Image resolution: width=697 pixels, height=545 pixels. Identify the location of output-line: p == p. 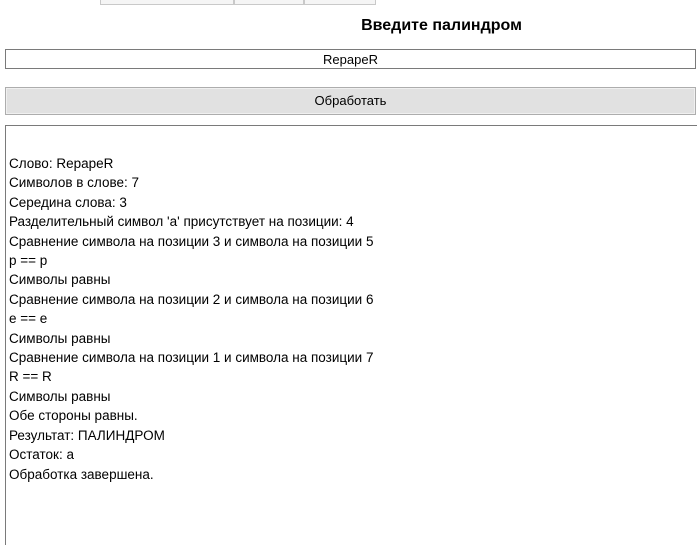
(28, 261).